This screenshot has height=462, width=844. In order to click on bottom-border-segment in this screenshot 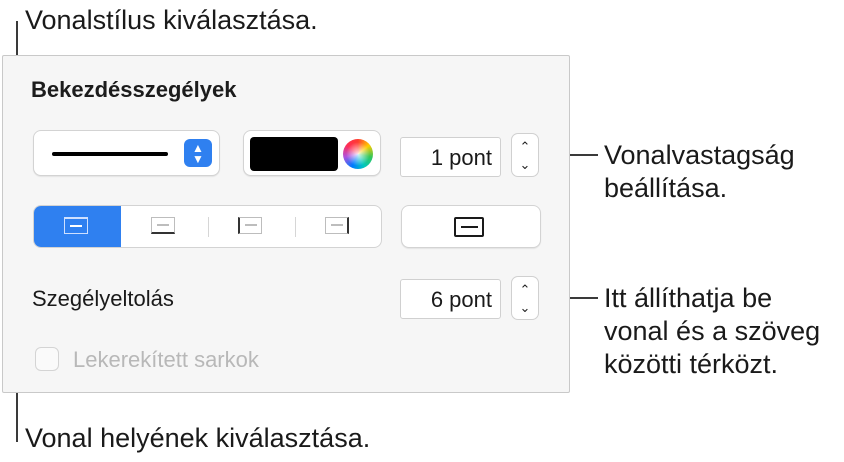, I will do `click(164, 226)`.